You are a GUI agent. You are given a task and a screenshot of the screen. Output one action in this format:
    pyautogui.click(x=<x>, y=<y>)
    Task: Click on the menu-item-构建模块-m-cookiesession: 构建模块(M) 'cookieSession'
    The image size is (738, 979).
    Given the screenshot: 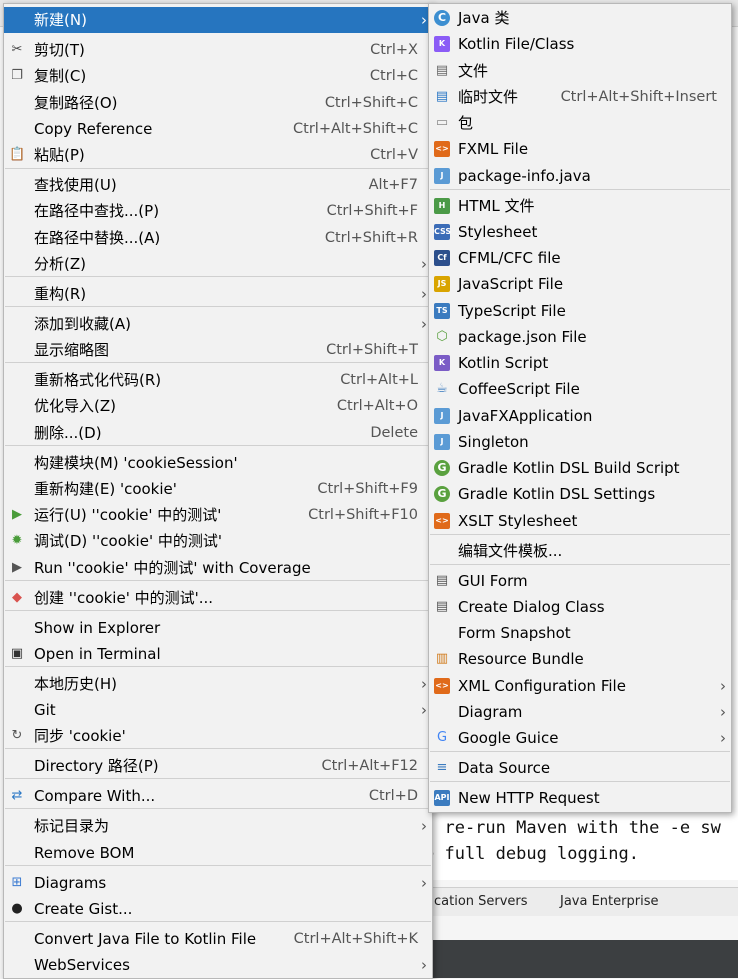 What is the action you would take?
    pyautogui.click(x=218, y=463)
    